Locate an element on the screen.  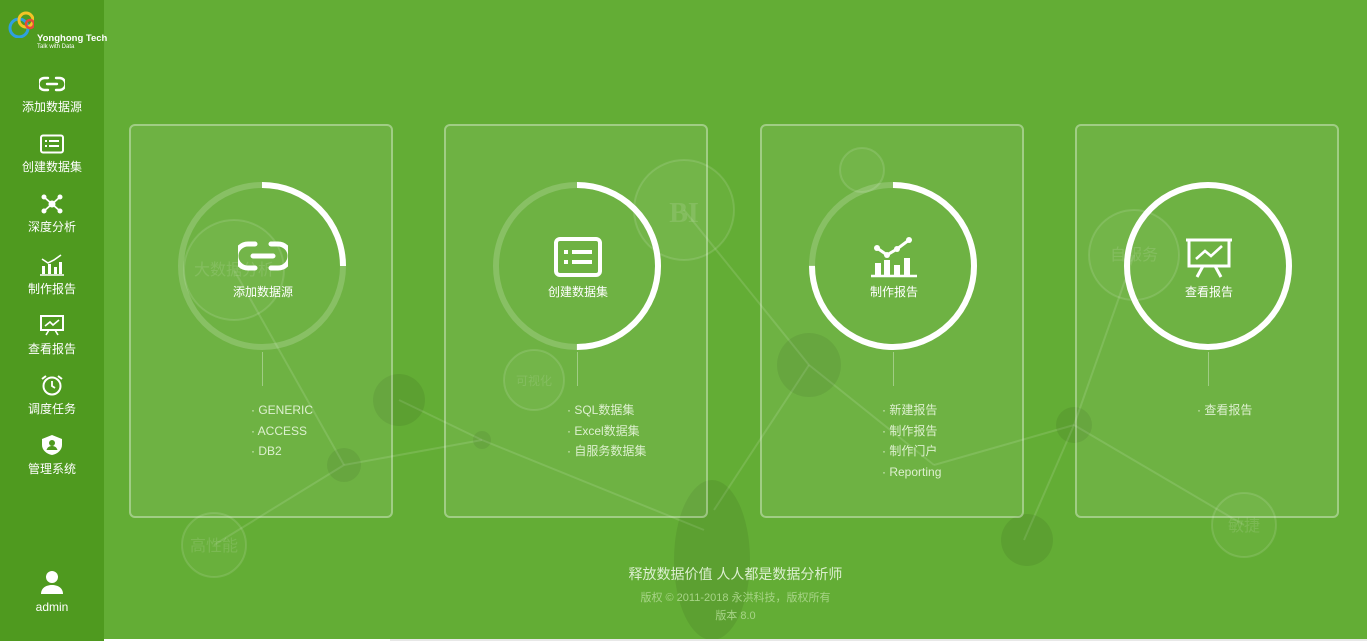
logo-tagline: Talk with Data is located at coordinates (56, 47).